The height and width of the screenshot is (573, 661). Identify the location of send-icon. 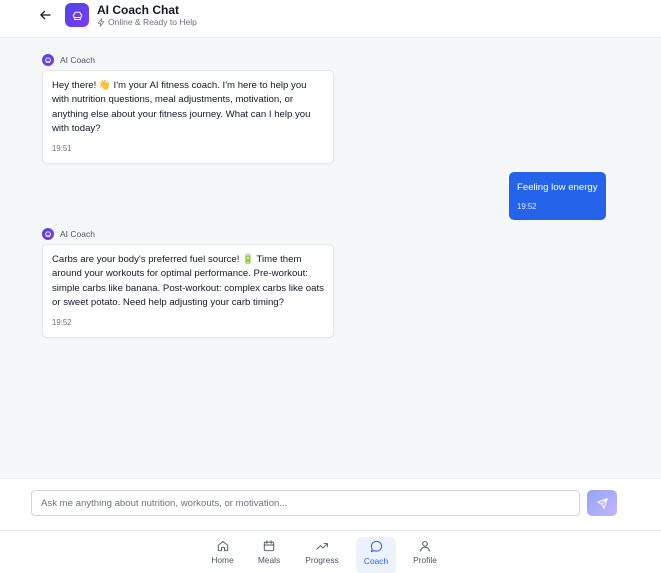
(602, 503).